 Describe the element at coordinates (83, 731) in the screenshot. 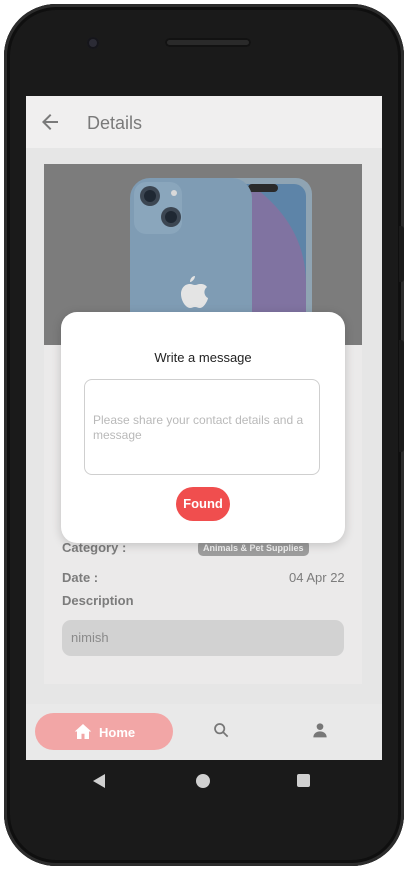

I see `home-icon` at that location.